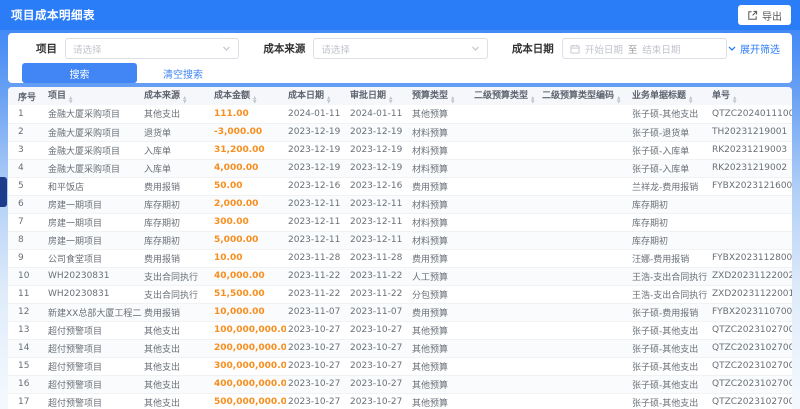 This screenshot has width=800, height=409. What do you see at coordinates (27, 258) in the screenshot?
I see `cell-no: 9` at bounding box center [27, 258].